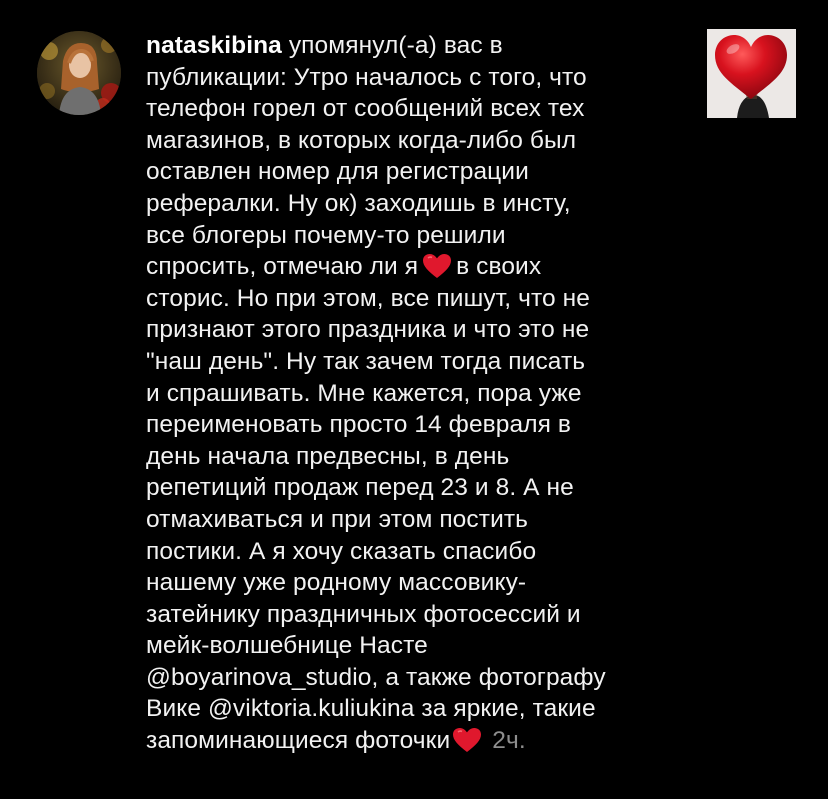 This screenshot has height=799, width=828. Describe the element at coordinates (337, 519) in the screenshot. I see `message-line: отмахиваться и при этом постить` at that location.